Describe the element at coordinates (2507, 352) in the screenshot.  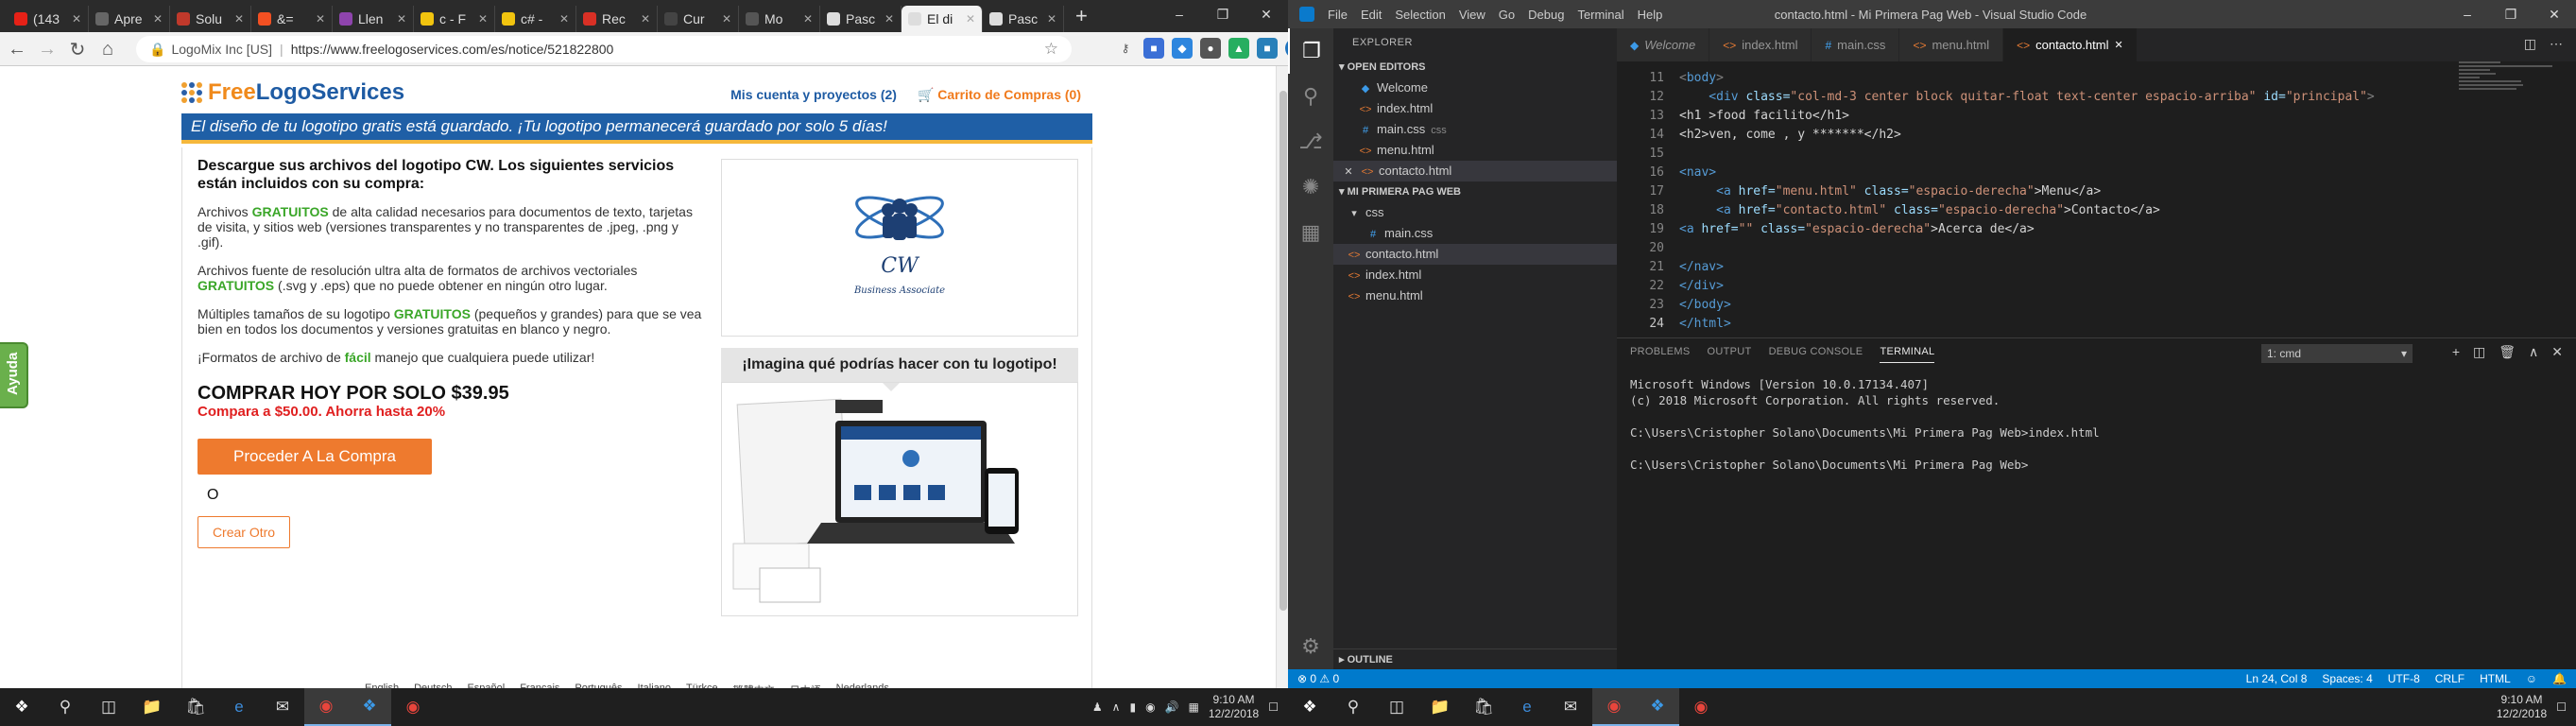
I see `trash-icon: 🗑` at that location.